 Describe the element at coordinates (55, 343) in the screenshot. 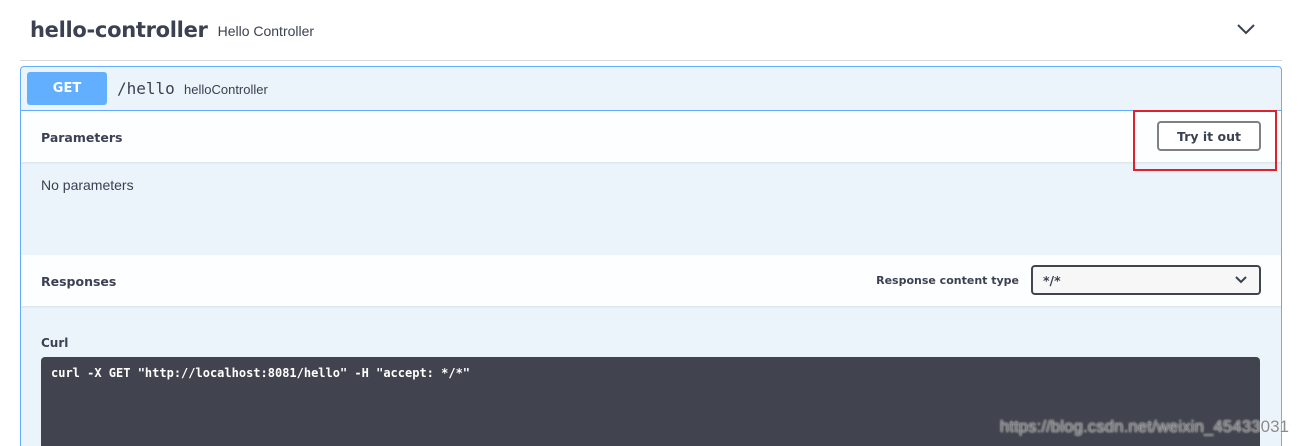

I see `curl-label: Curl` at that location.